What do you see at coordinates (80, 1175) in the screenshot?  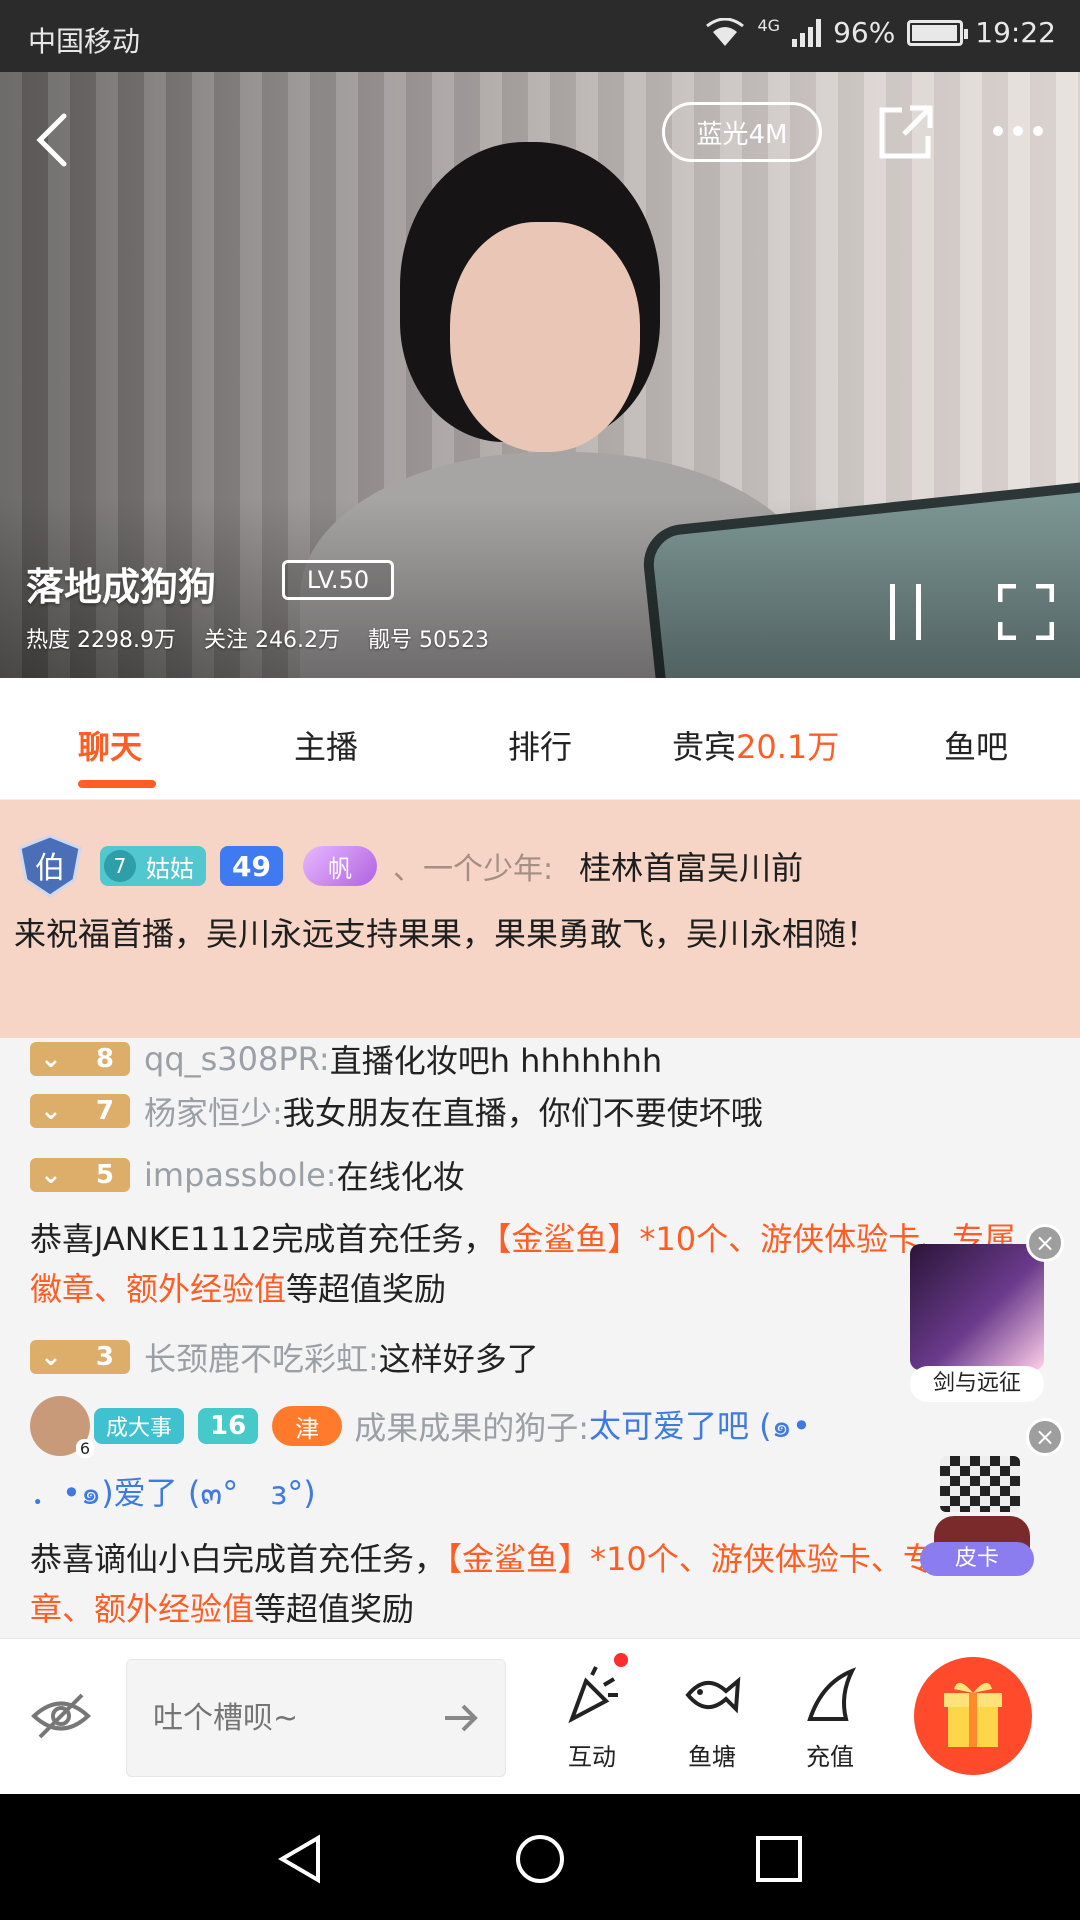 I see `user-level-badge: ⌄ 5` at bounding box center [80, 1175].